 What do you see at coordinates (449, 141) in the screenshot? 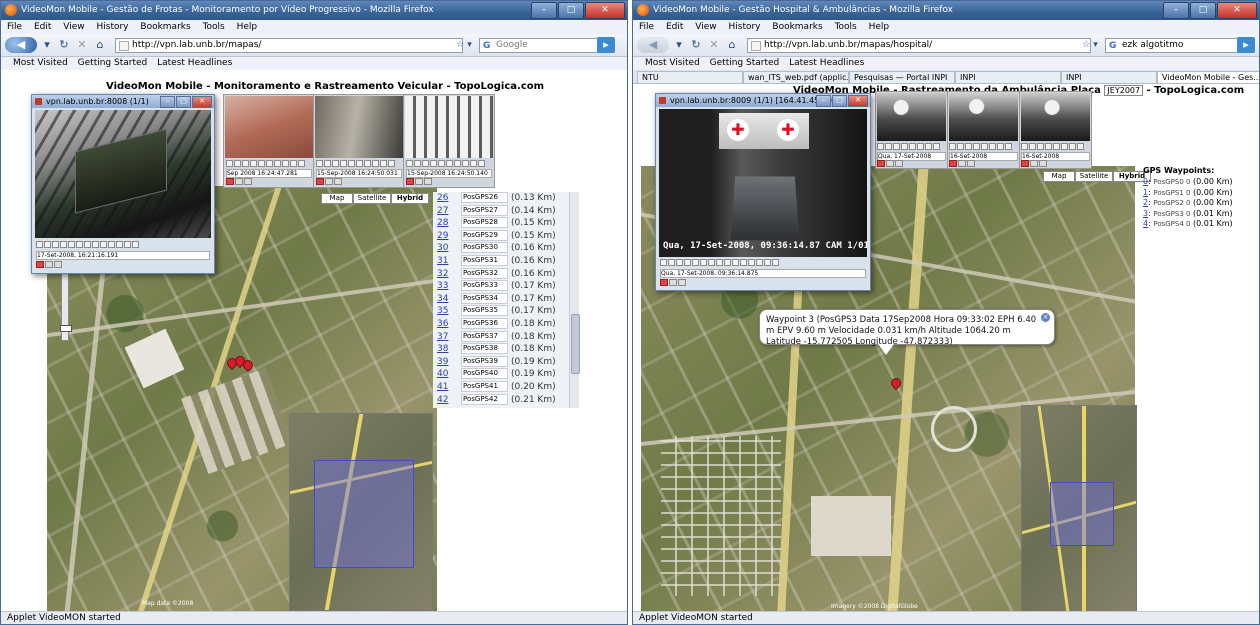
I see `camera-thumbnail-3: 15-Sep-2008 16:24:50.140` at bounding box center [449, 141].